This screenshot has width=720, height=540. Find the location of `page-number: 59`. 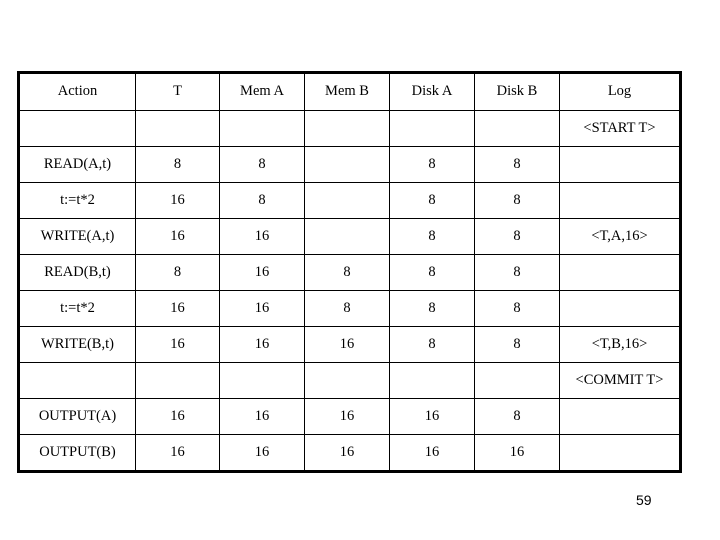

page-number: 59 is located at coordinates (644, 500).